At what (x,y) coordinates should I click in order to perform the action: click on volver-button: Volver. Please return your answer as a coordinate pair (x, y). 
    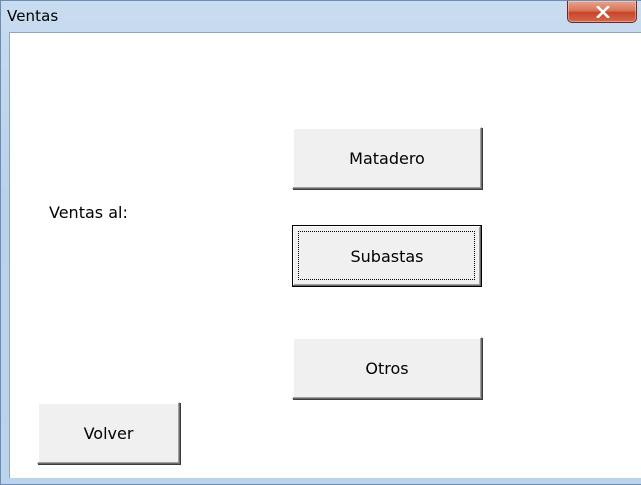
    Looking at the image, I should click on (108, 433).